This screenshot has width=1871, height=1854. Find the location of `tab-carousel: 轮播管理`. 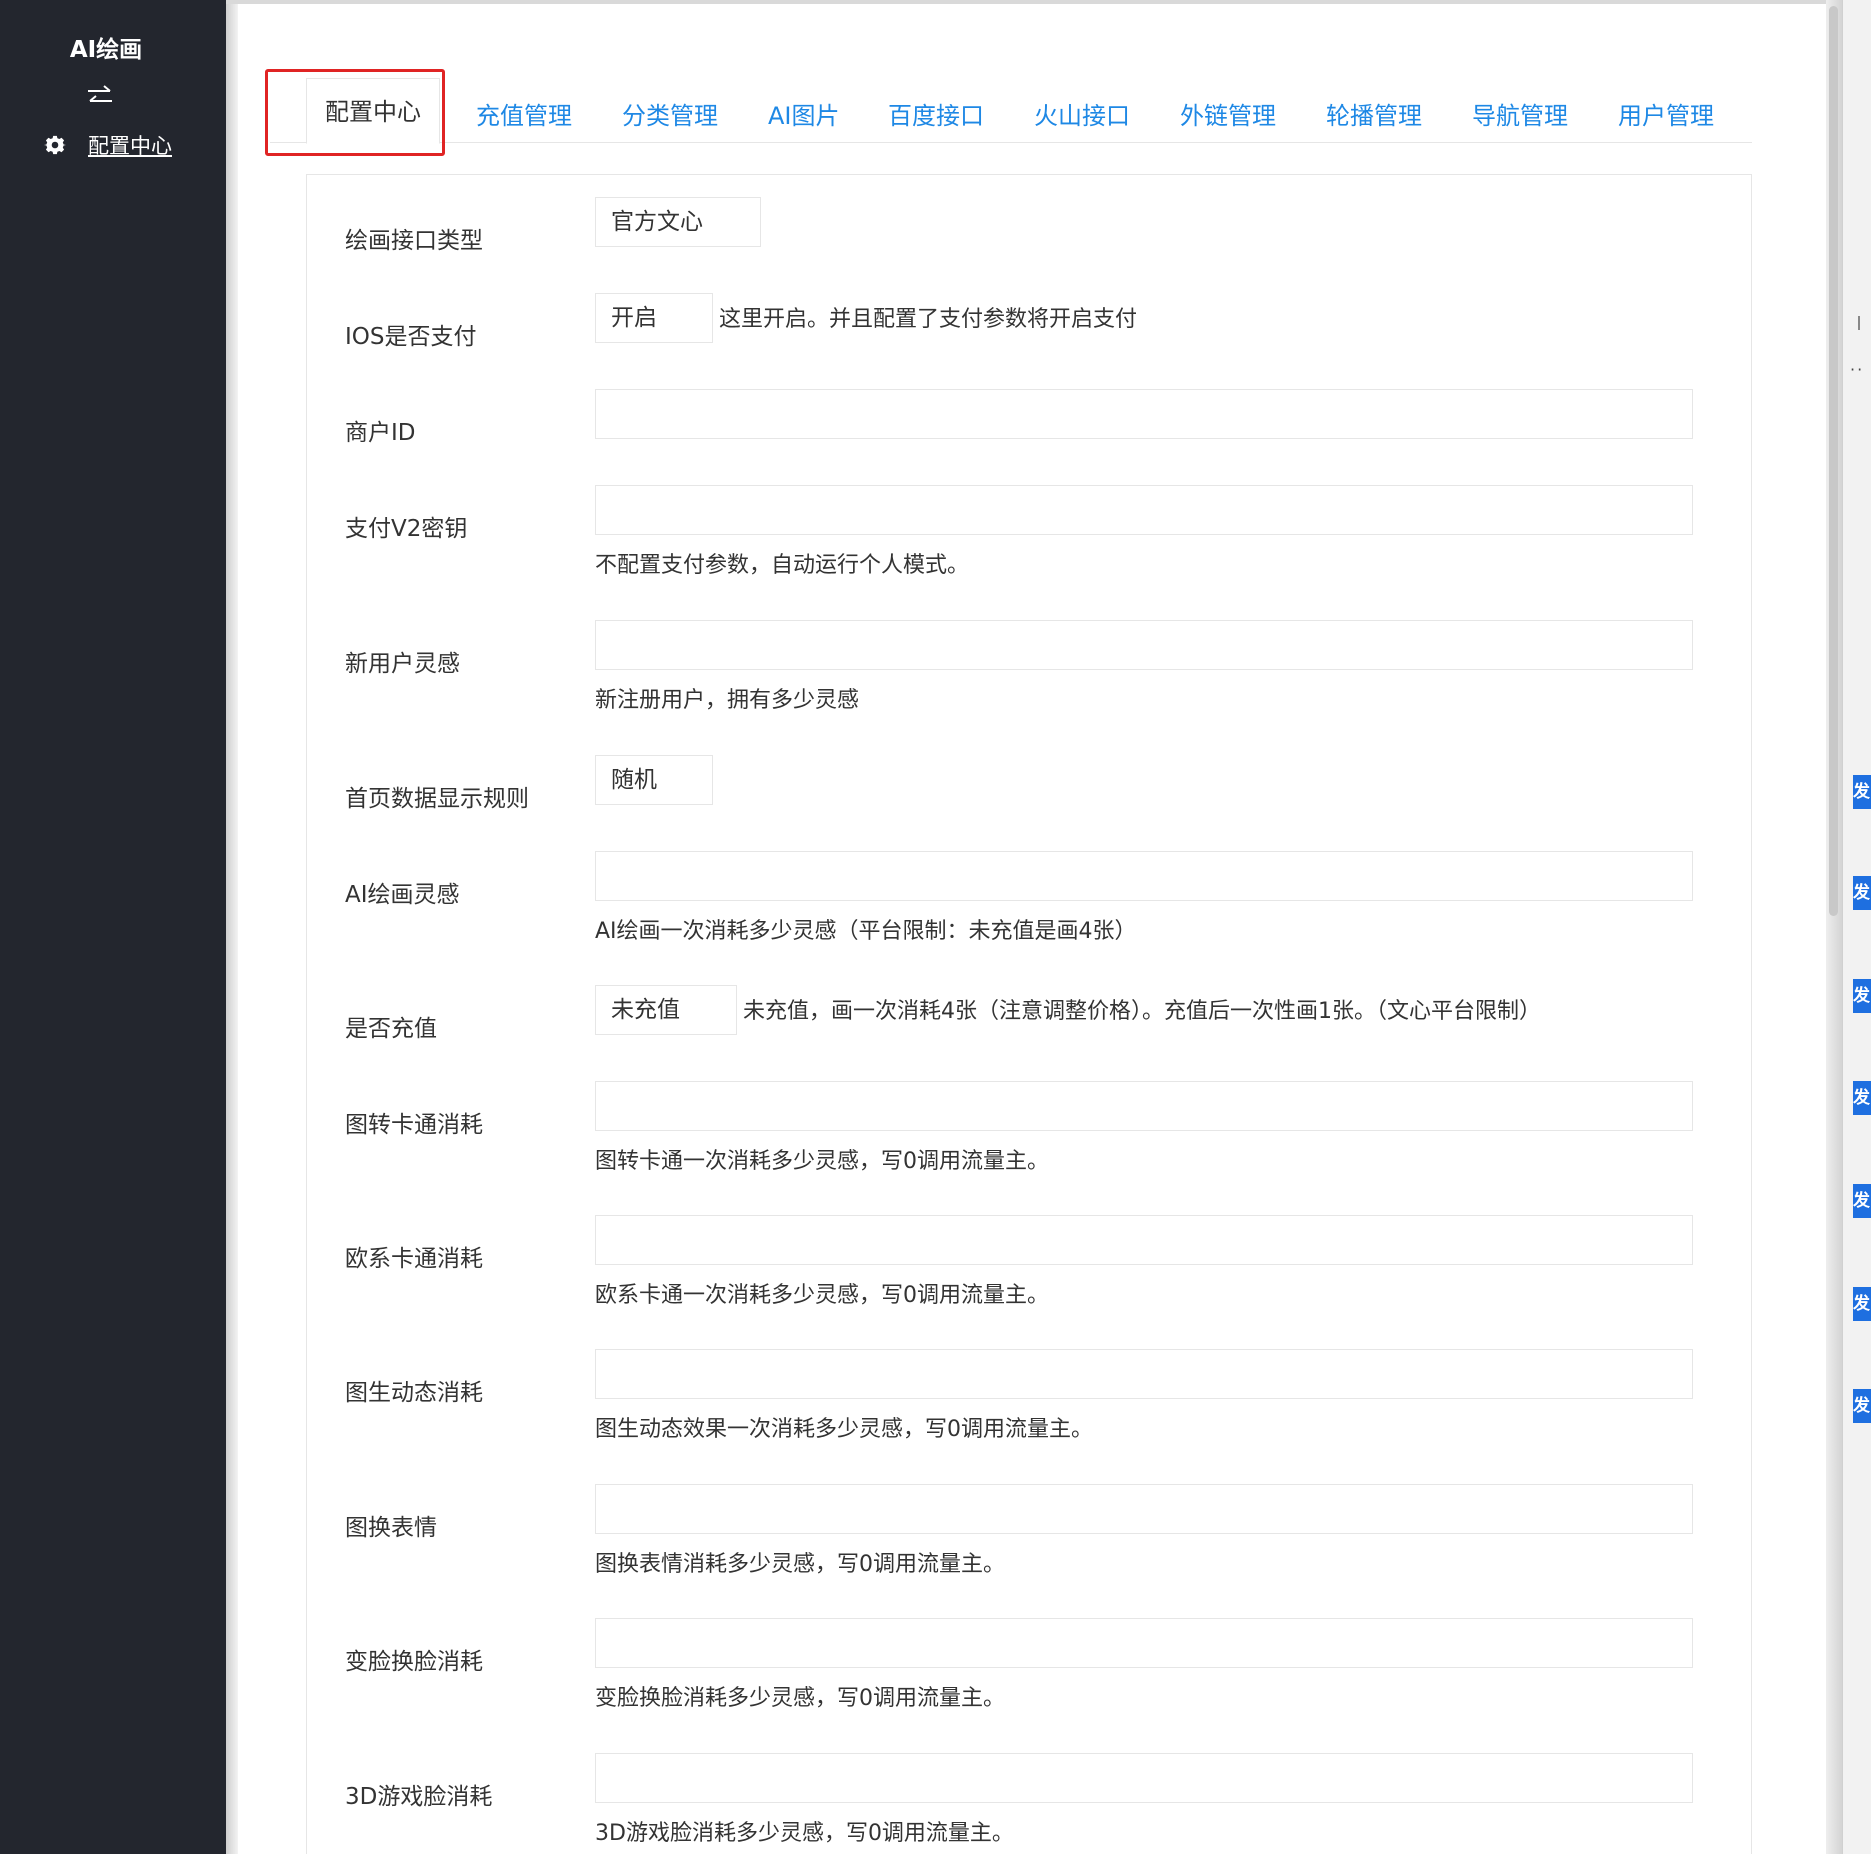

tab-carousel: 轮播管理 is located at coordinates (1374, 113).